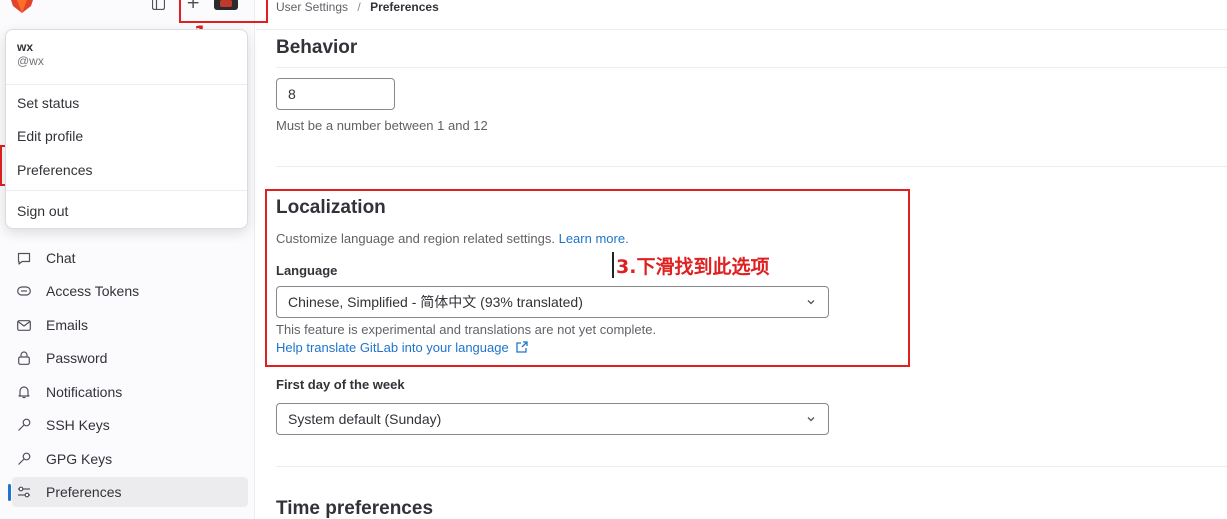 The height and width of the screenshot is (519, 1227). What do you see at coordinates (613, 265) in the screenshot?
I see `text-cursor` at bounding box center [613, 265].